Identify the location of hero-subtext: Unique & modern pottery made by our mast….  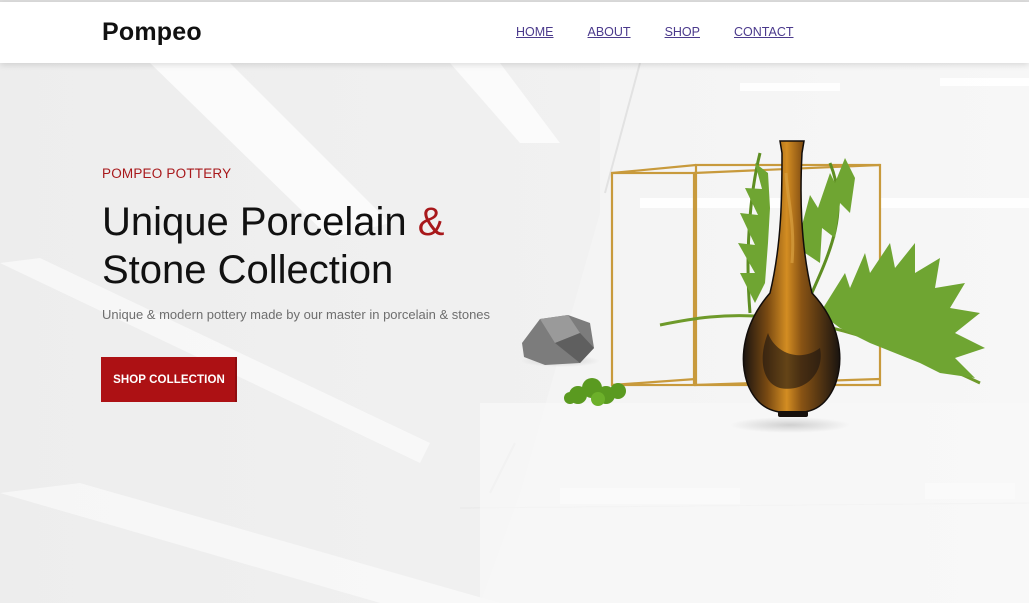
(296, 314).